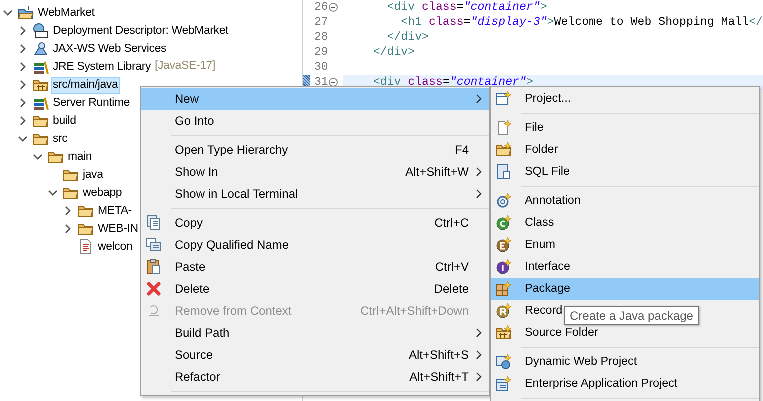  Describe the element at coordinates (185, 66) in the screenshot. I see `library-version: [JavaSE-17]` at that location.